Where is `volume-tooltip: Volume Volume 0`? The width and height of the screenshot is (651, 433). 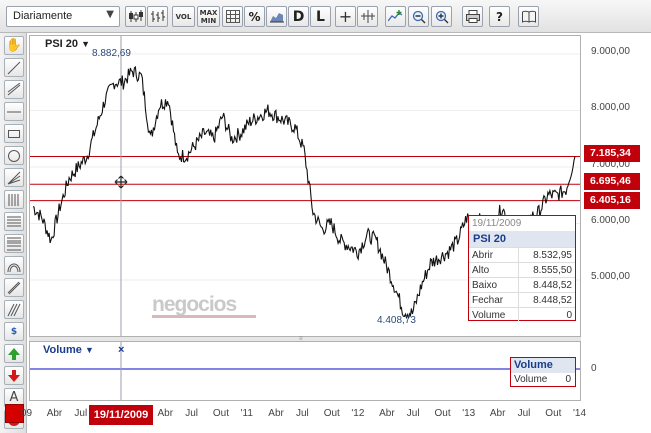 volume-tooltip: Volume Volume 0 is located at coordinates (543, 372).